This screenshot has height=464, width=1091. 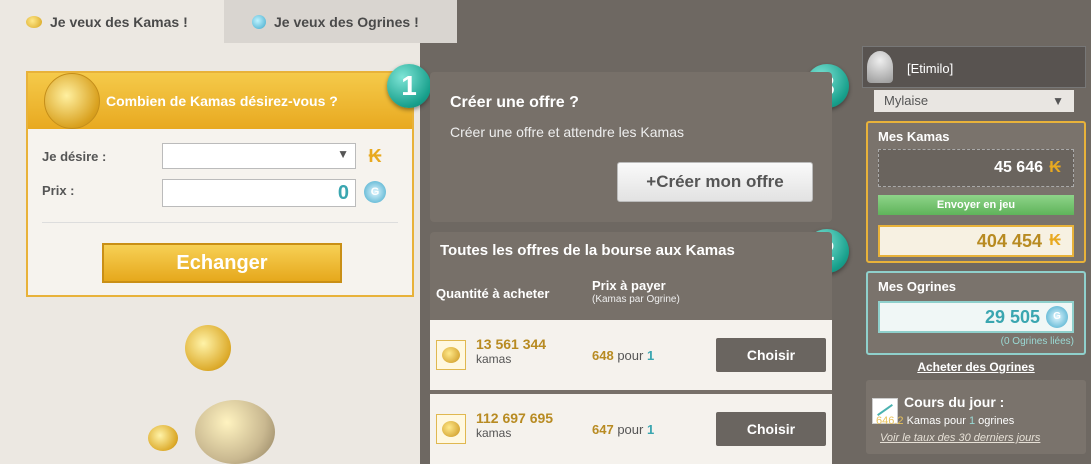 What do you see at coordinates (259, 21) in the screenshot?
I see `ogrine-icon` at bounding box center [259, 21].